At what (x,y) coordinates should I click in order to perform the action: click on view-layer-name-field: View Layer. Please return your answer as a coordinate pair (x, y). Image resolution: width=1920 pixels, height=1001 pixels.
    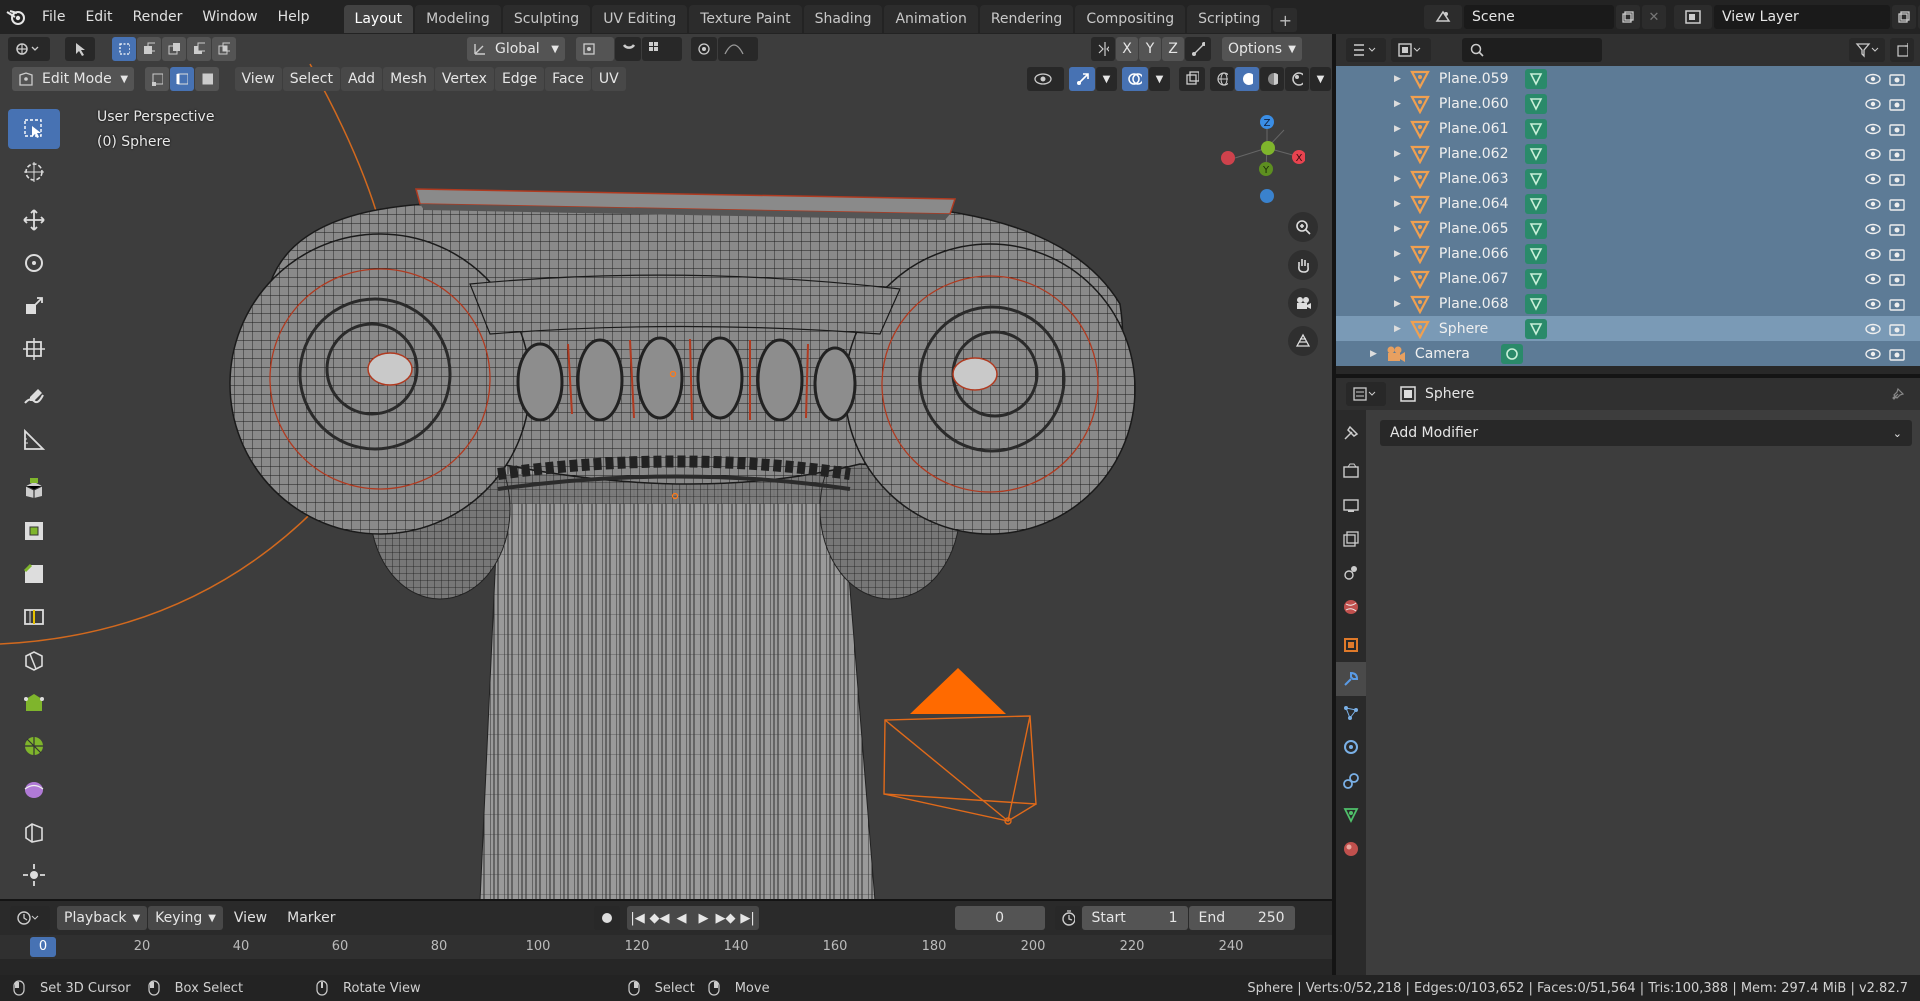
    Looking at the image, I should click on (1802, 17).